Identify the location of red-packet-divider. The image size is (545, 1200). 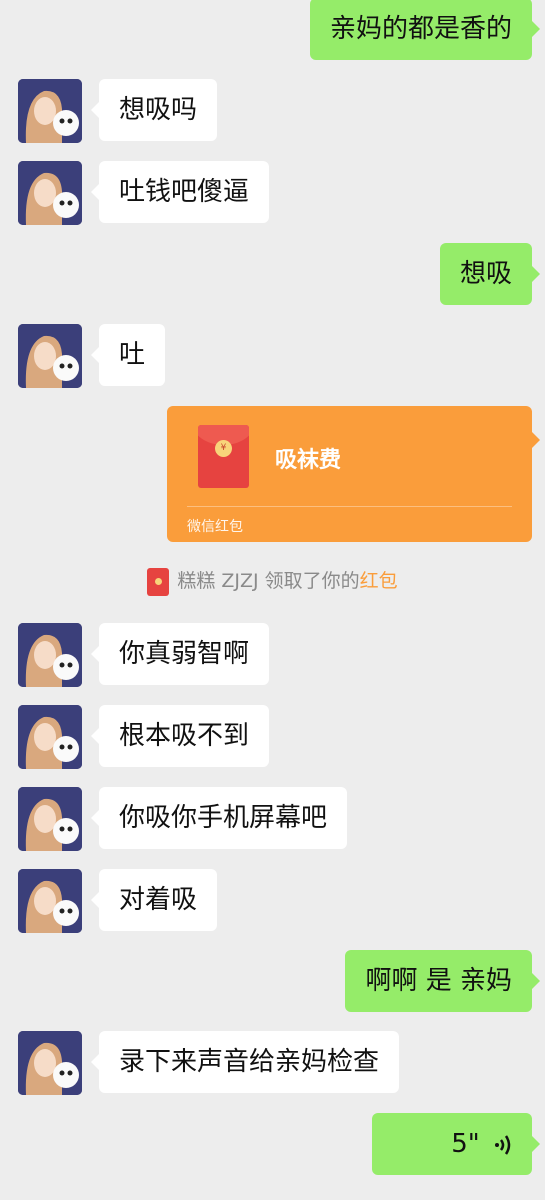
(349, 506).